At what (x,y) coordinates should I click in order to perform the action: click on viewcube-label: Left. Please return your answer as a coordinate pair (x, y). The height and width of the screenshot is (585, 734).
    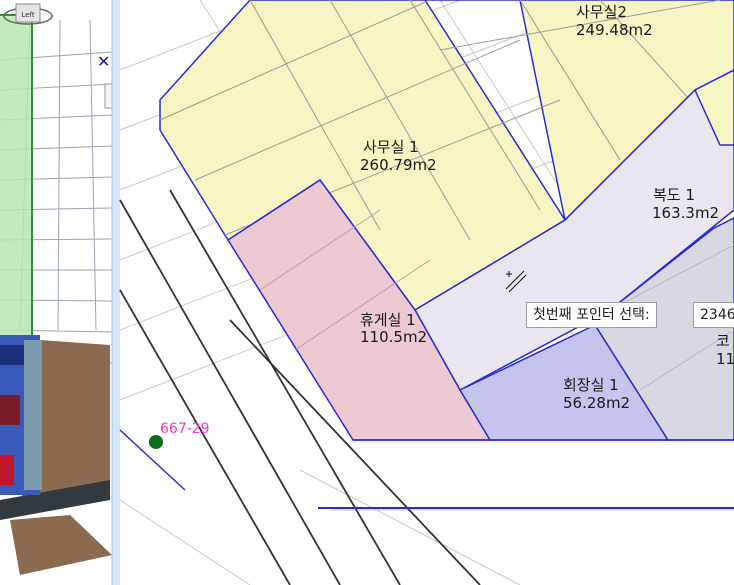
    Looking at the image, I should click on (27, 15).